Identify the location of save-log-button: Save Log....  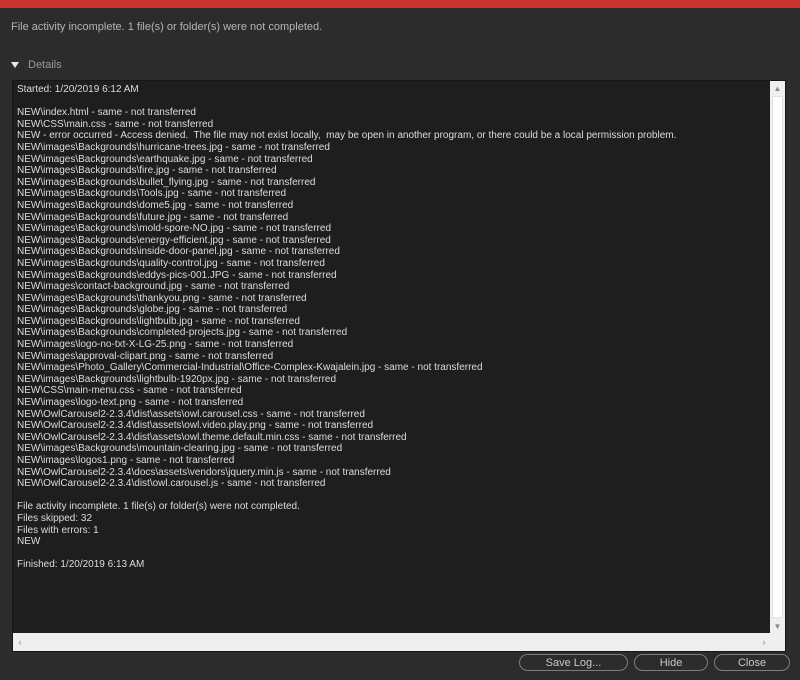
(573, 662).